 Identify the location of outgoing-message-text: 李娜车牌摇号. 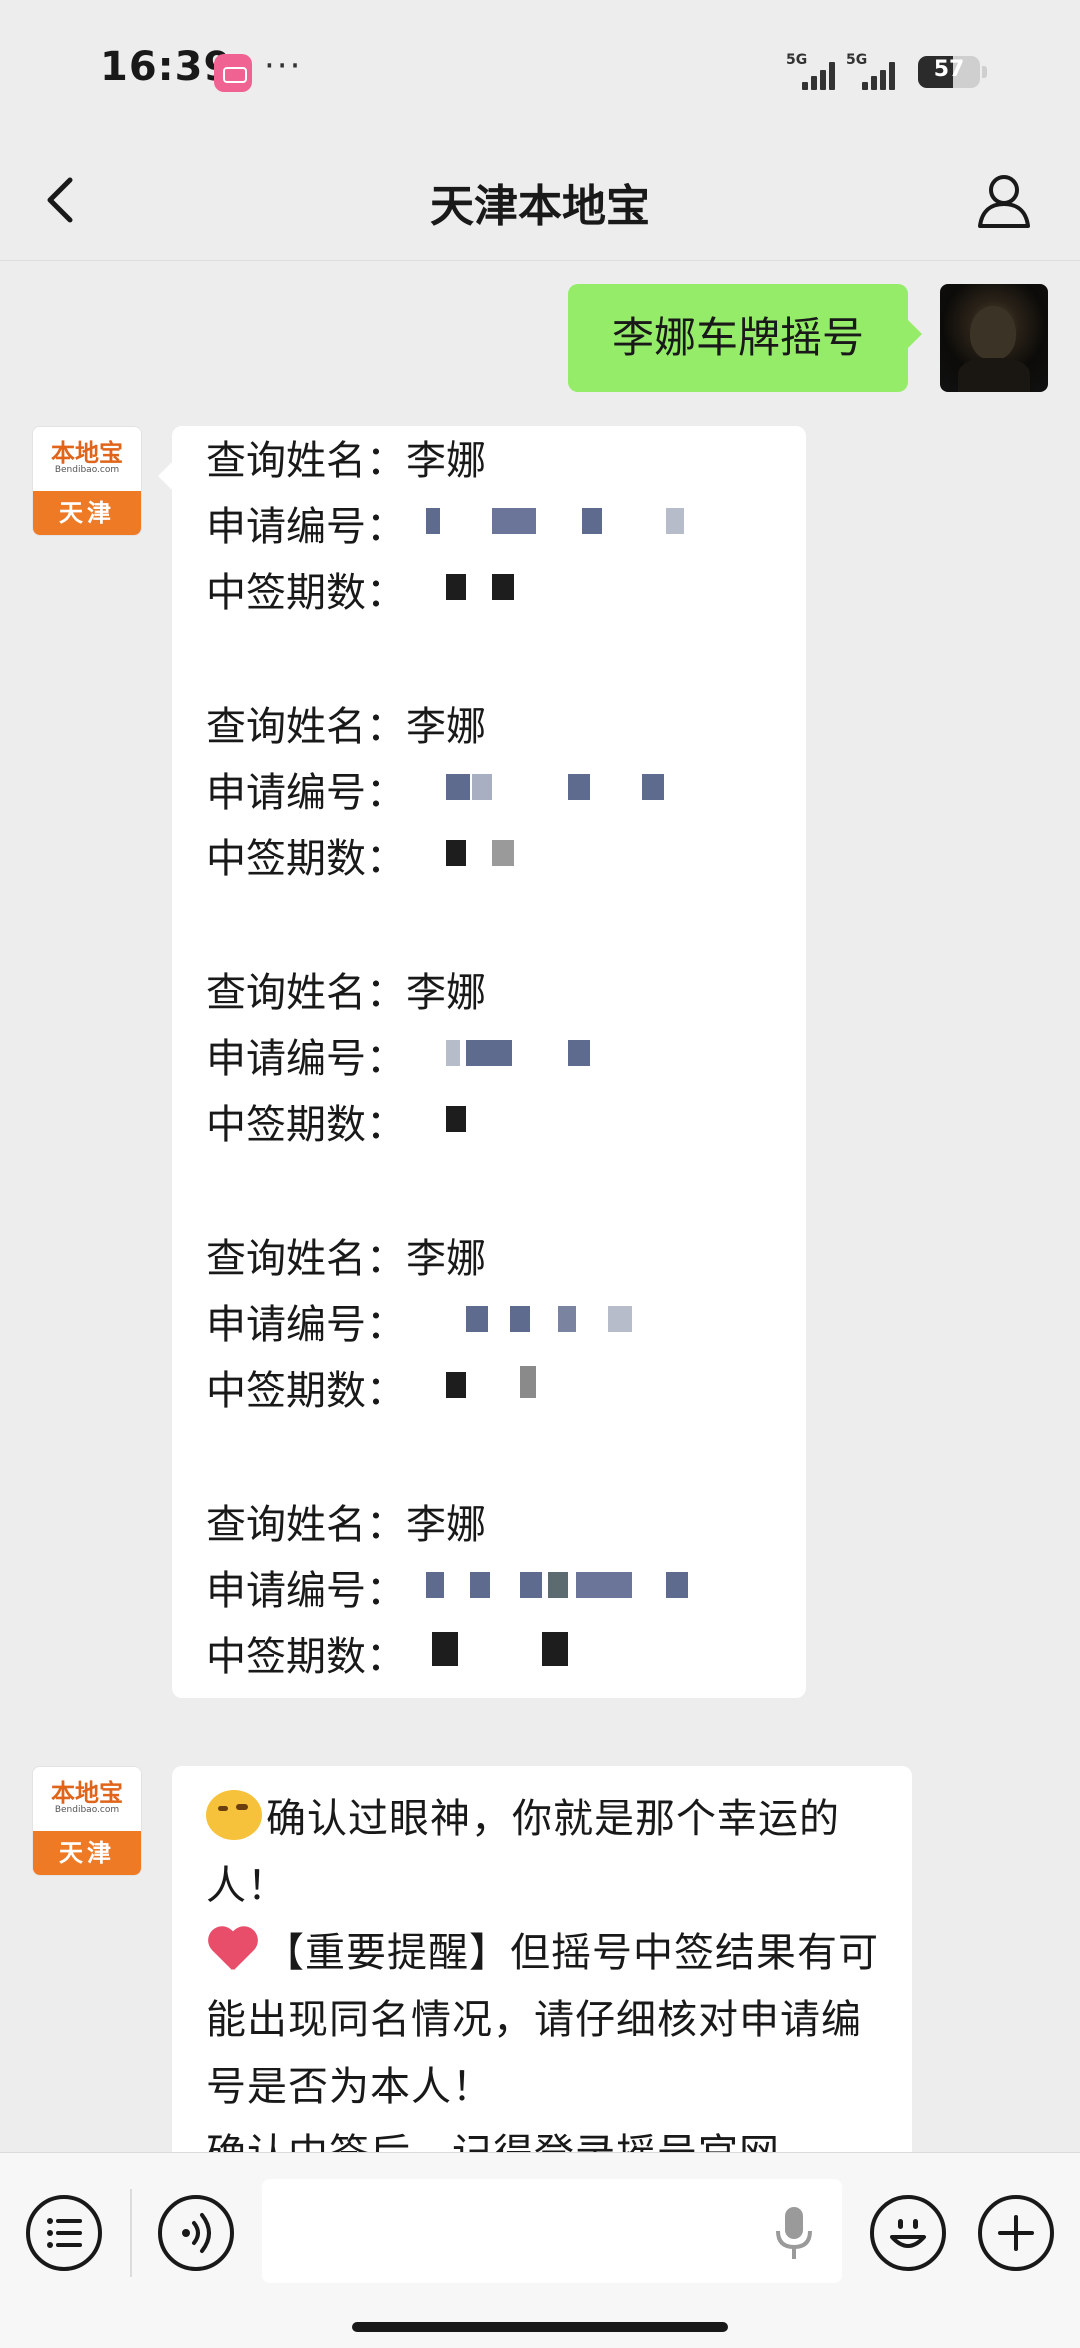
(737, 337).